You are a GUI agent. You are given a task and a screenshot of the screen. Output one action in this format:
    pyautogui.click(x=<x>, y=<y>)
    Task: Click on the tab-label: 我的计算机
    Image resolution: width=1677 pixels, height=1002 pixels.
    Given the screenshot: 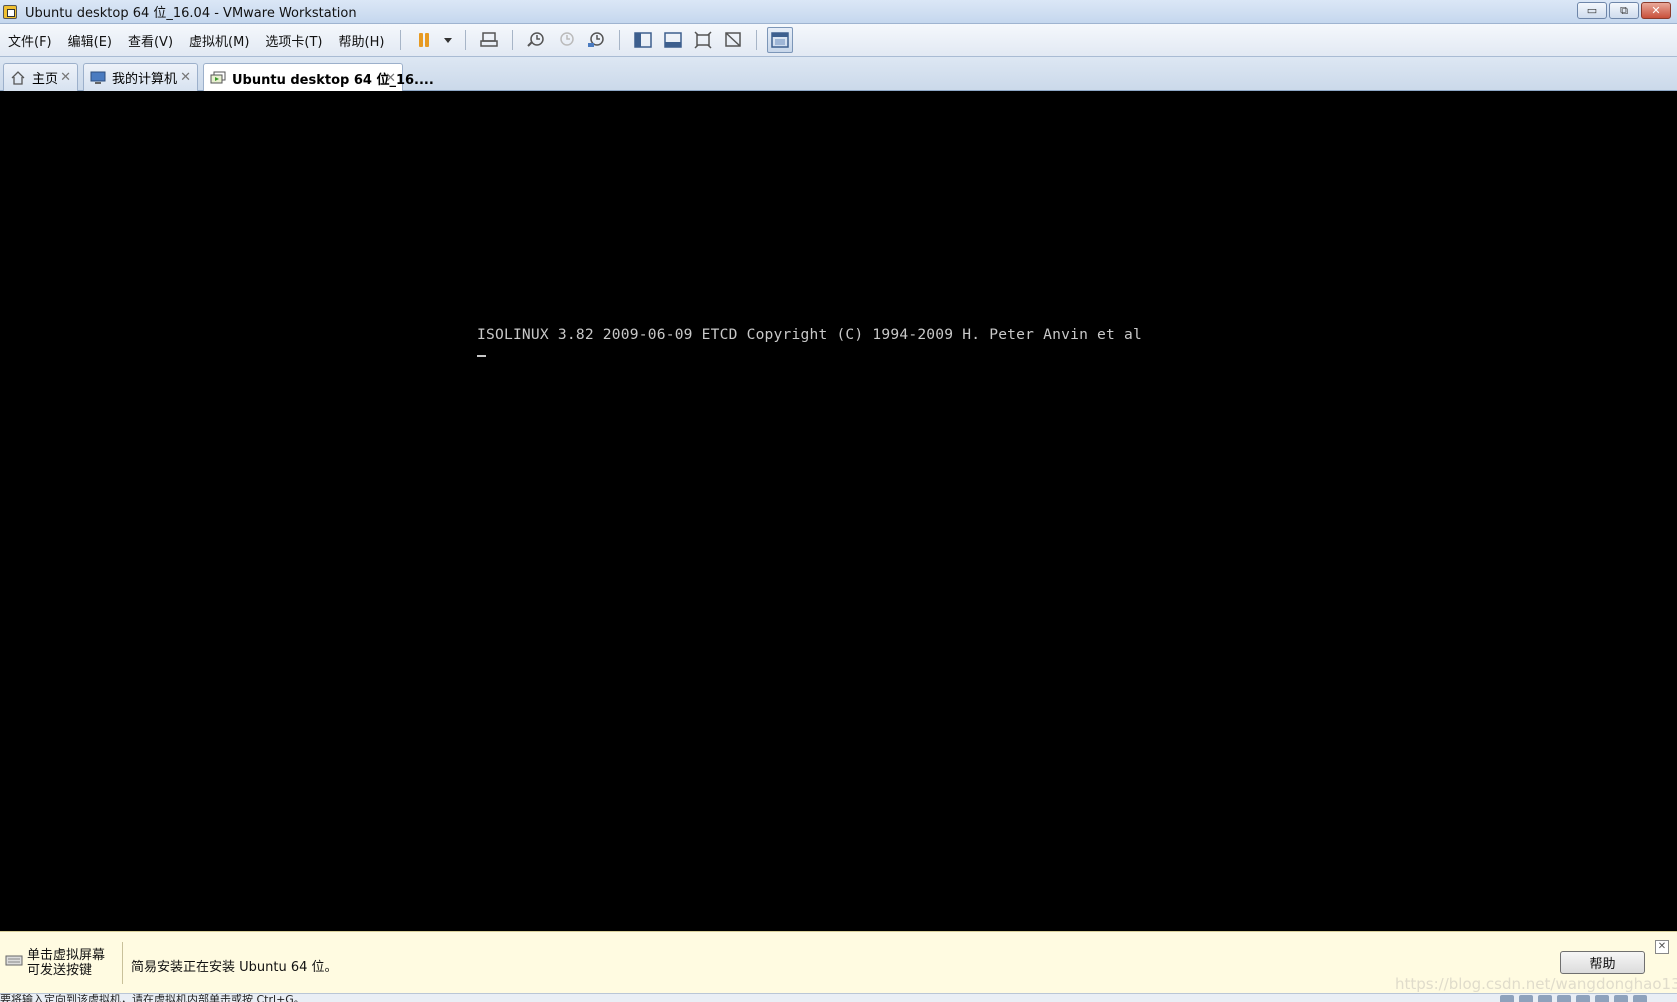 What is the action you would take?
    pyautogui.click(x=145, y=79)
    